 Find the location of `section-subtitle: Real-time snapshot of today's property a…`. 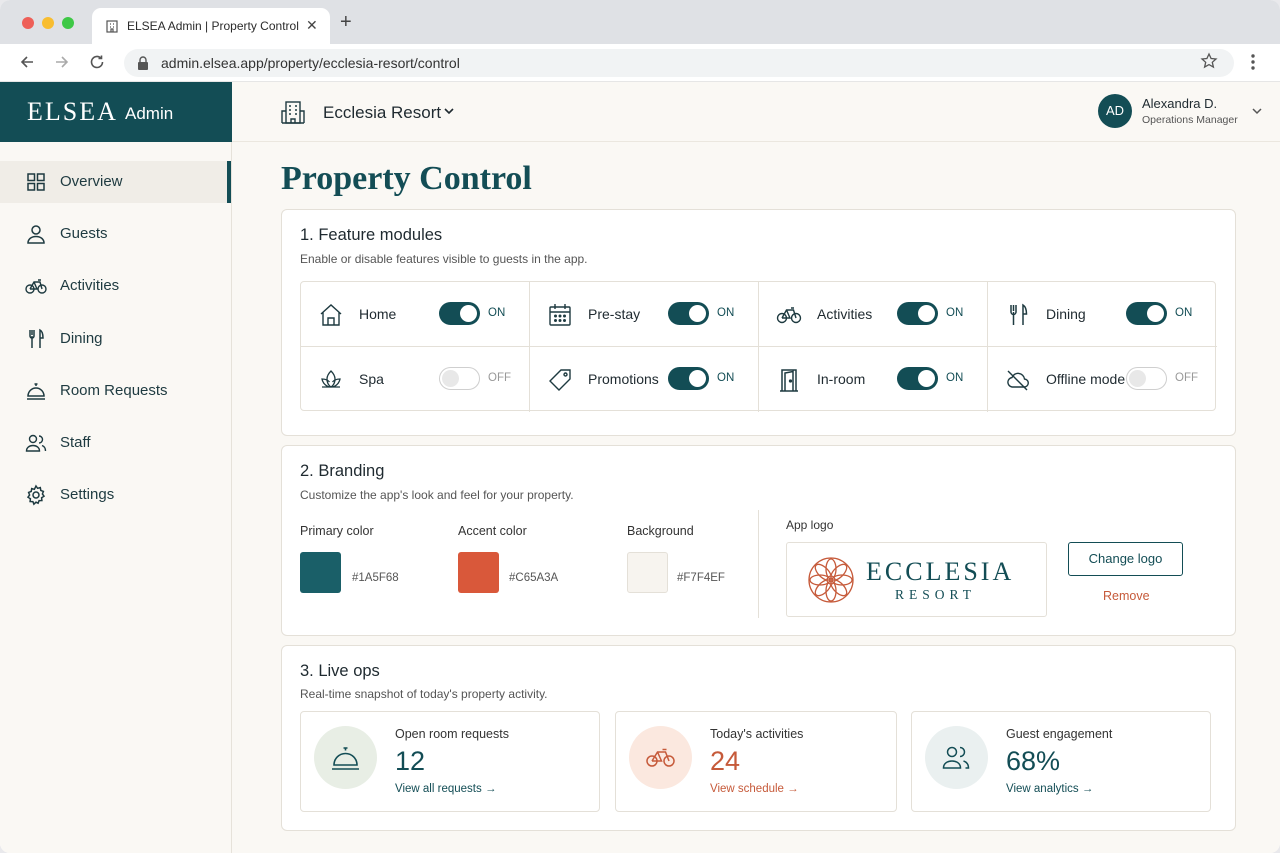

section-subtitle: Real-time snapshot of today's property a… is located at coordinates (424, 694).